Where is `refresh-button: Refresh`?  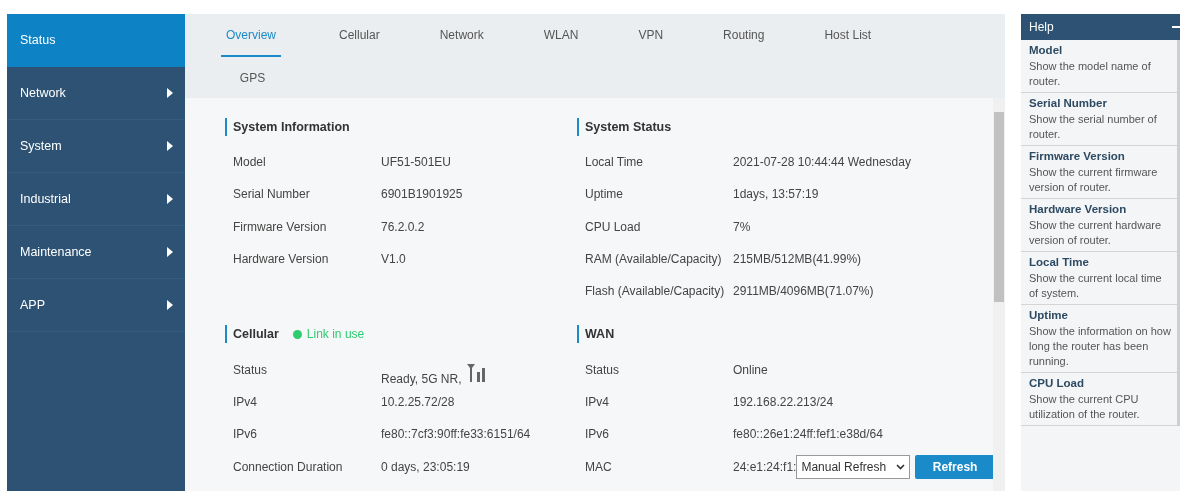 refresh-button: Refresh is located at coordinates (955, 466).